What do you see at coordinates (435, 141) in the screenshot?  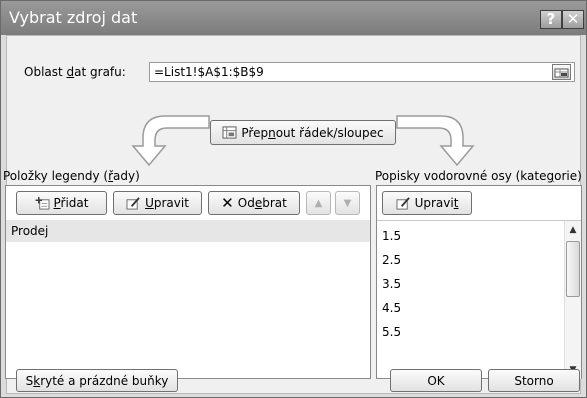 I see `right-curved-arrow-icon` at bounding box center [435, 141].